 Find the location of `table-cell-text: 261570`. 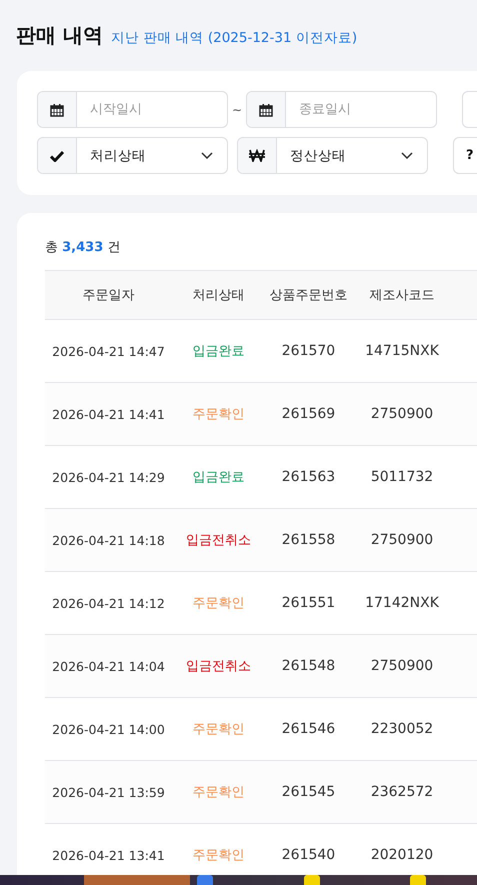

table-cell-text: 261570 is located at coordinates (308, 351).